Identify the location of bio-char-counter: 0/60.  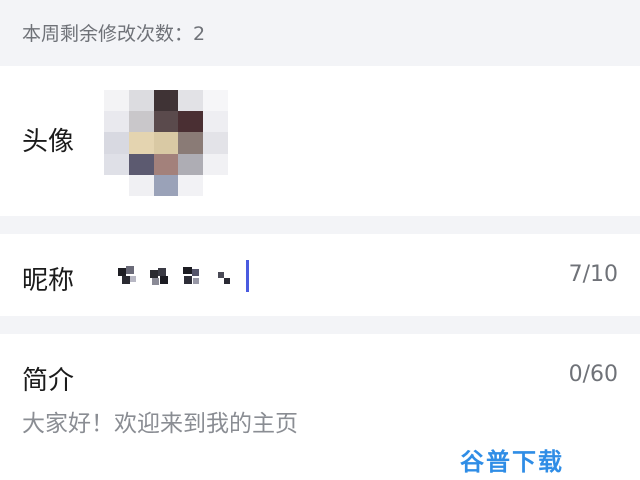
(593, 374).